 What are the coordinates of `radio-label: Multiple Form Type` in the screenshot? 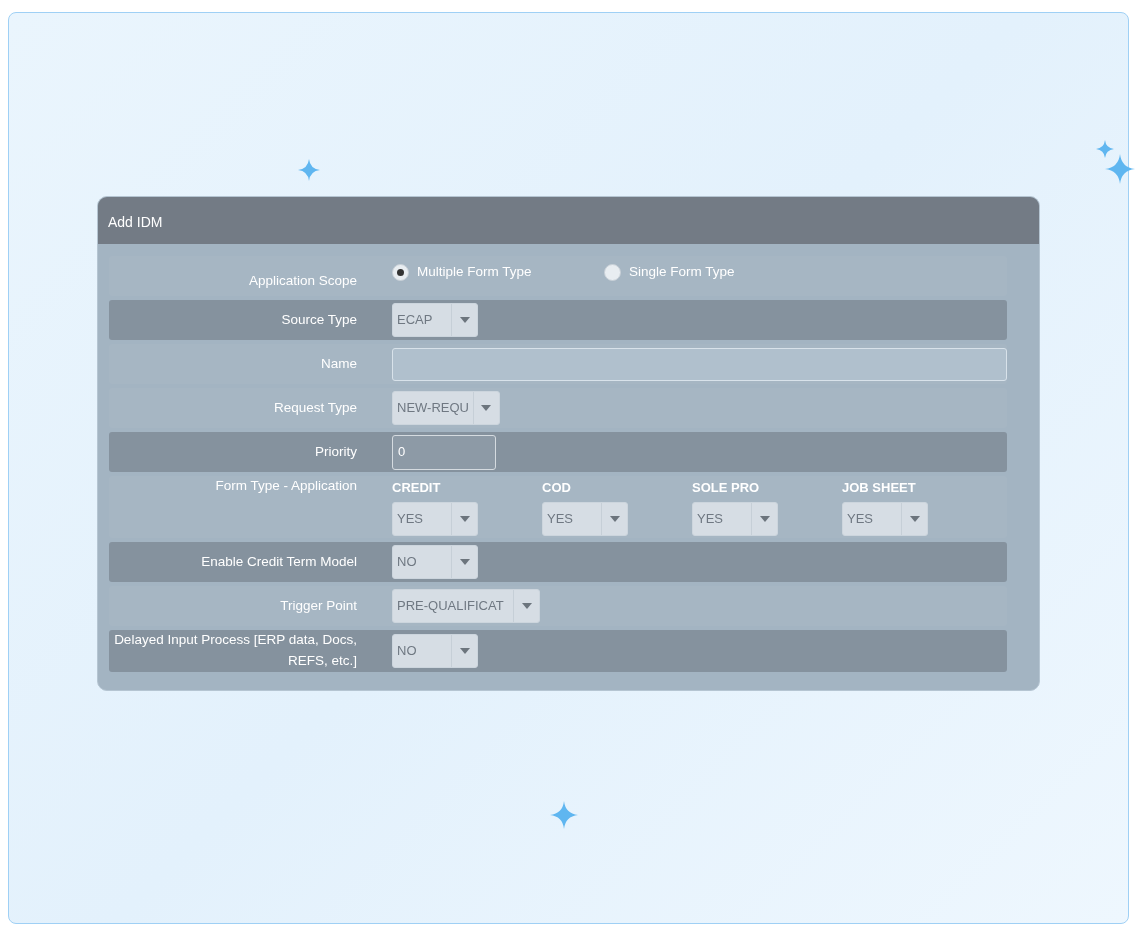 It's located at (474, 272).